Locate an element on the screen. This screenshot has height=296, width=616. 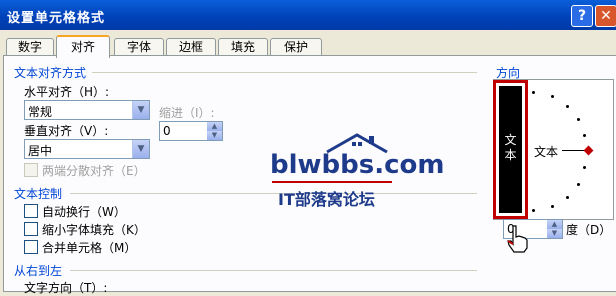
rtl-group-title: 从右到左 is located at coordinates (38, 271).